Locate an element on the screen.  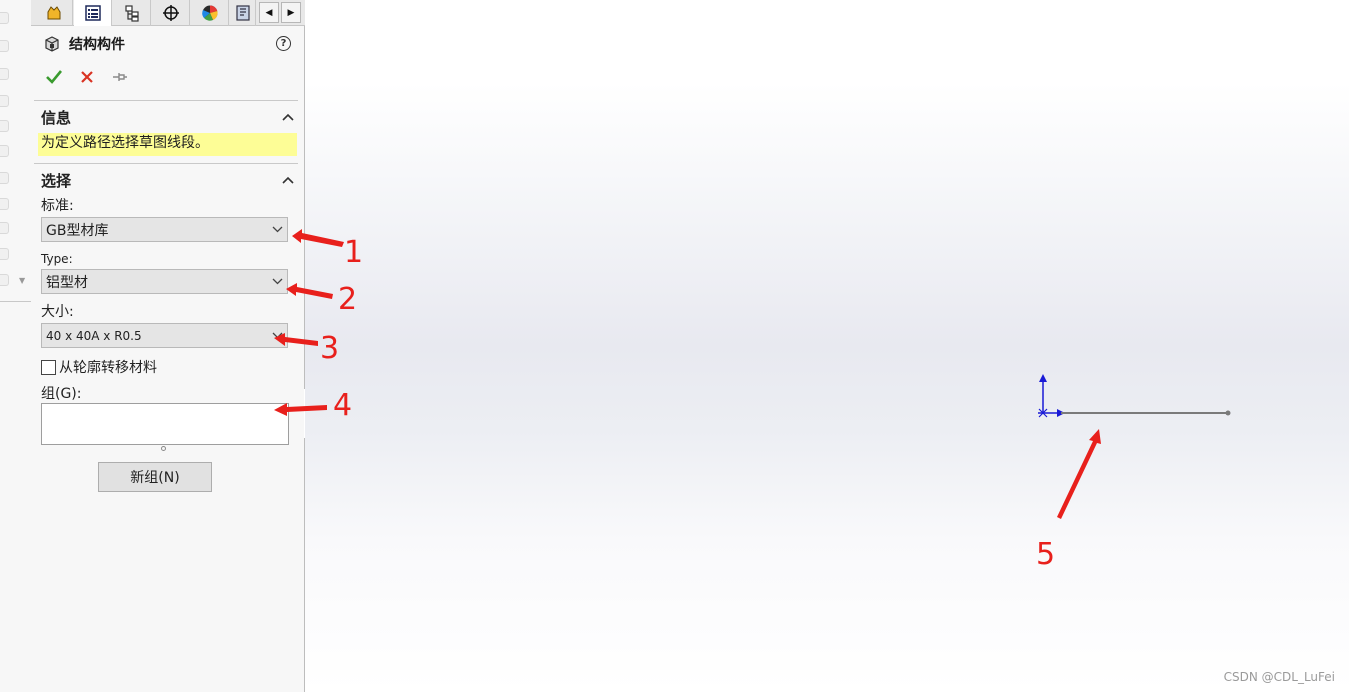
pin-button is located at coordinates (120, 77).